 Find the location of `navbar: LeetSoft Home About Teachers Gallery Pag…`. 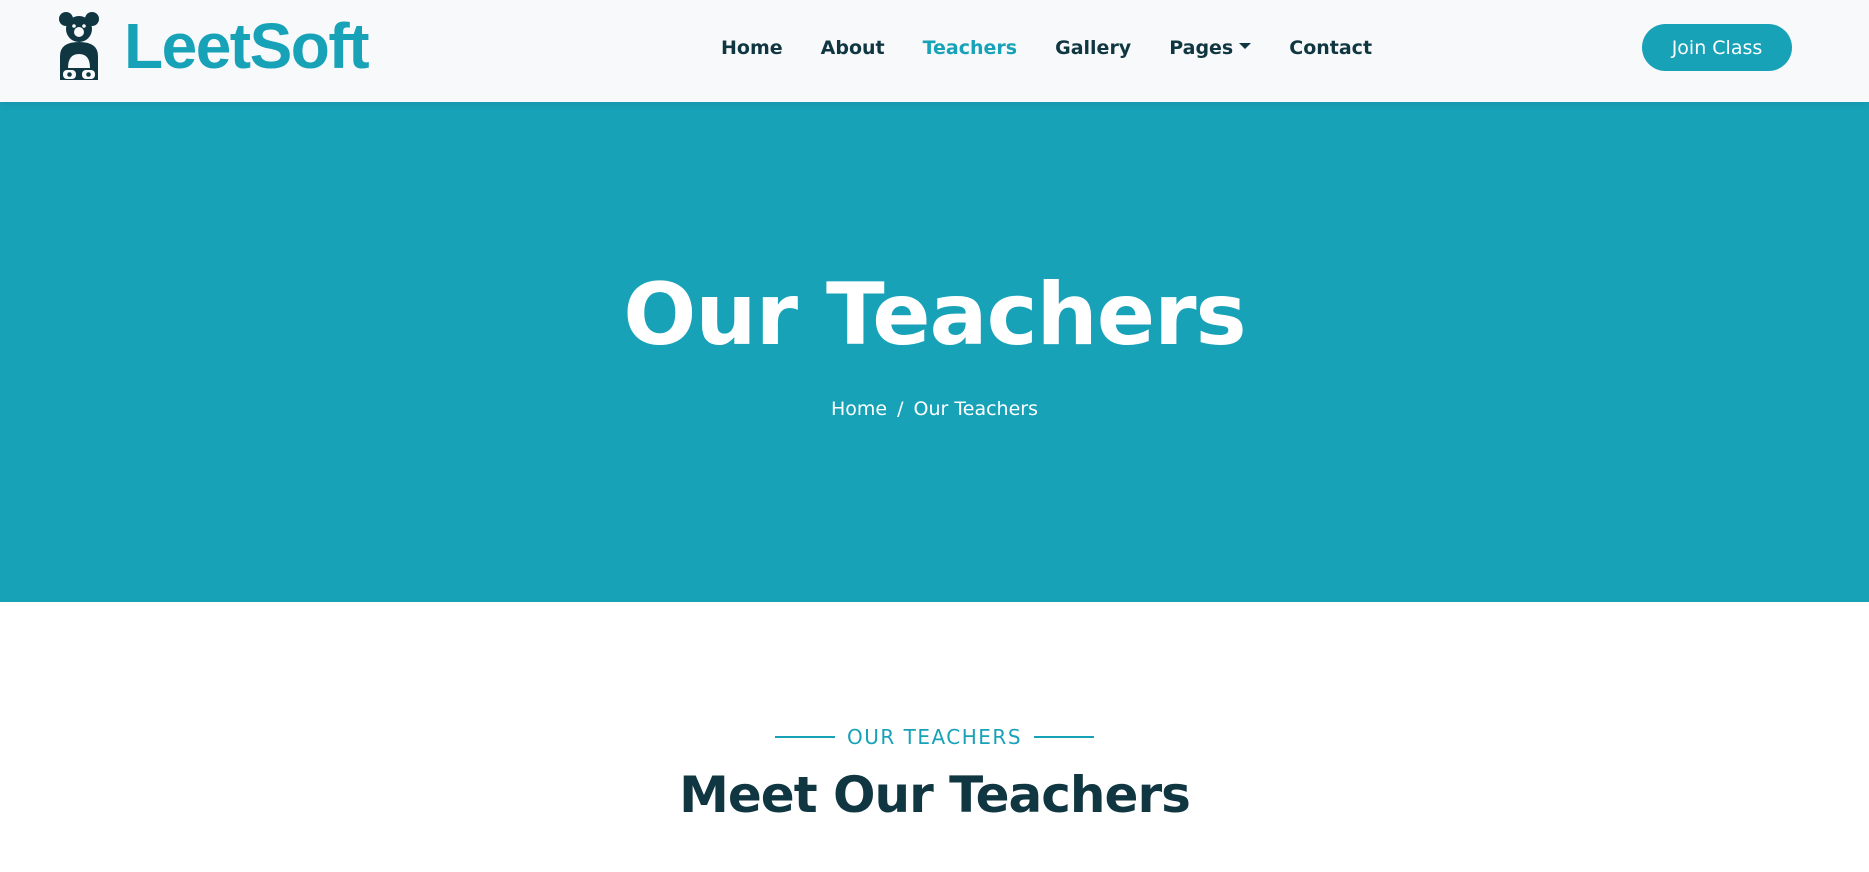

navbar: LeetSoft Home About Teachers Gallery Pag… is located at coordinates (934, 51).